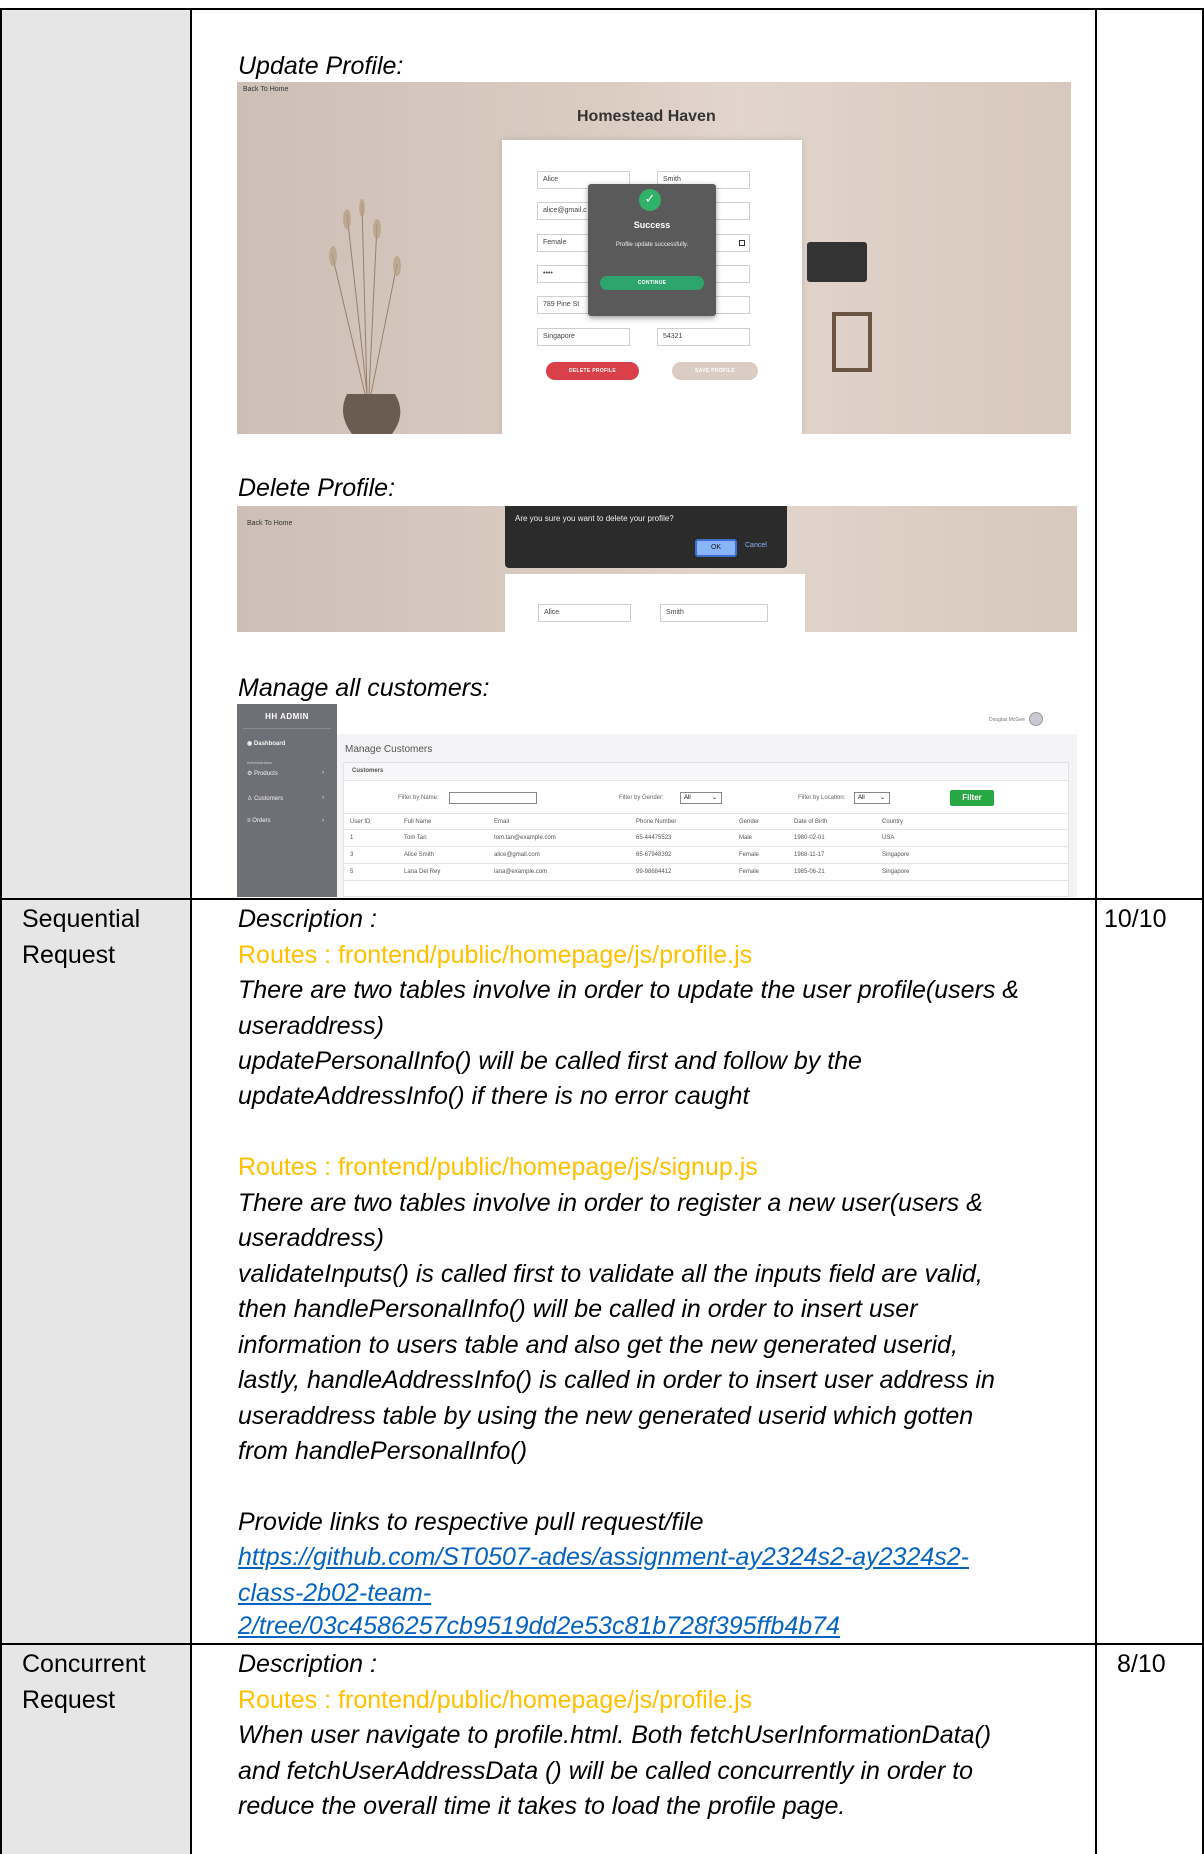 The width and height of the screenshot is (1204, 1854). I want to click on ok-button: OK, so click(716, 548).